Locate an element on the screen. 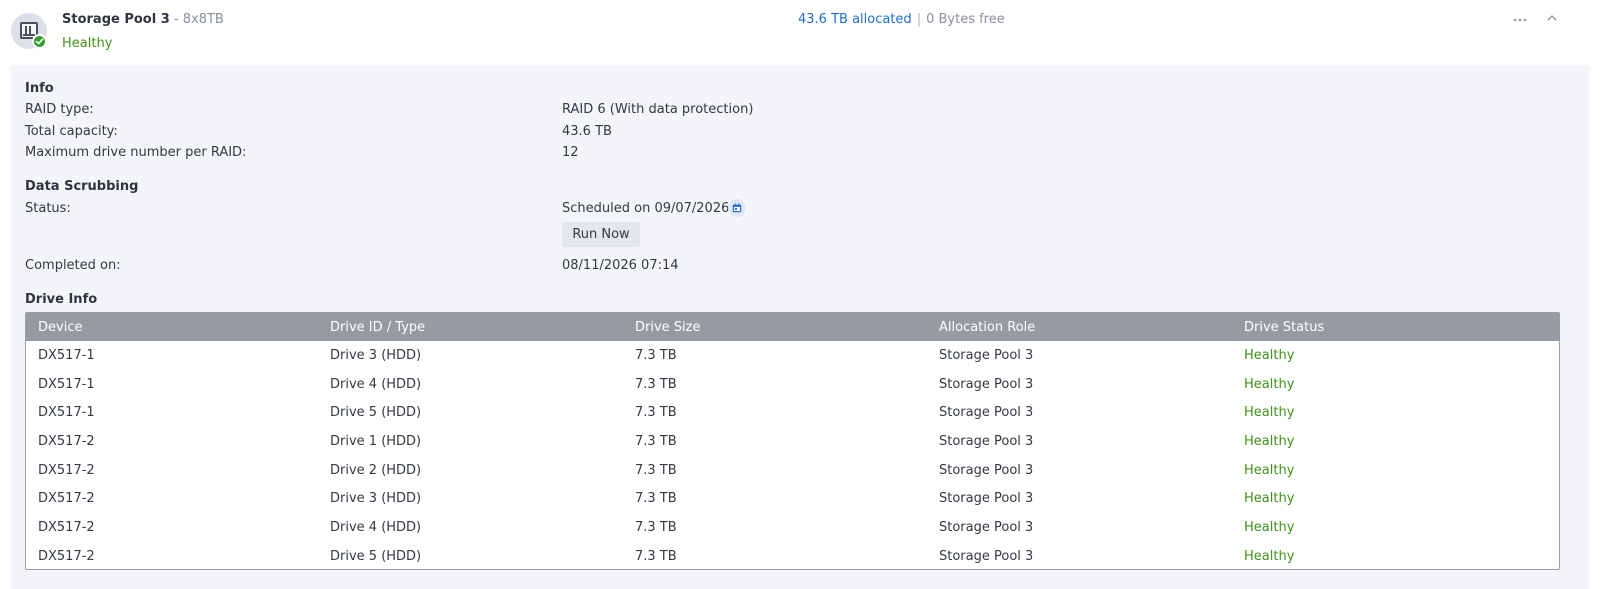  run-now-button: Run Now is located at coordinates (601, 234).